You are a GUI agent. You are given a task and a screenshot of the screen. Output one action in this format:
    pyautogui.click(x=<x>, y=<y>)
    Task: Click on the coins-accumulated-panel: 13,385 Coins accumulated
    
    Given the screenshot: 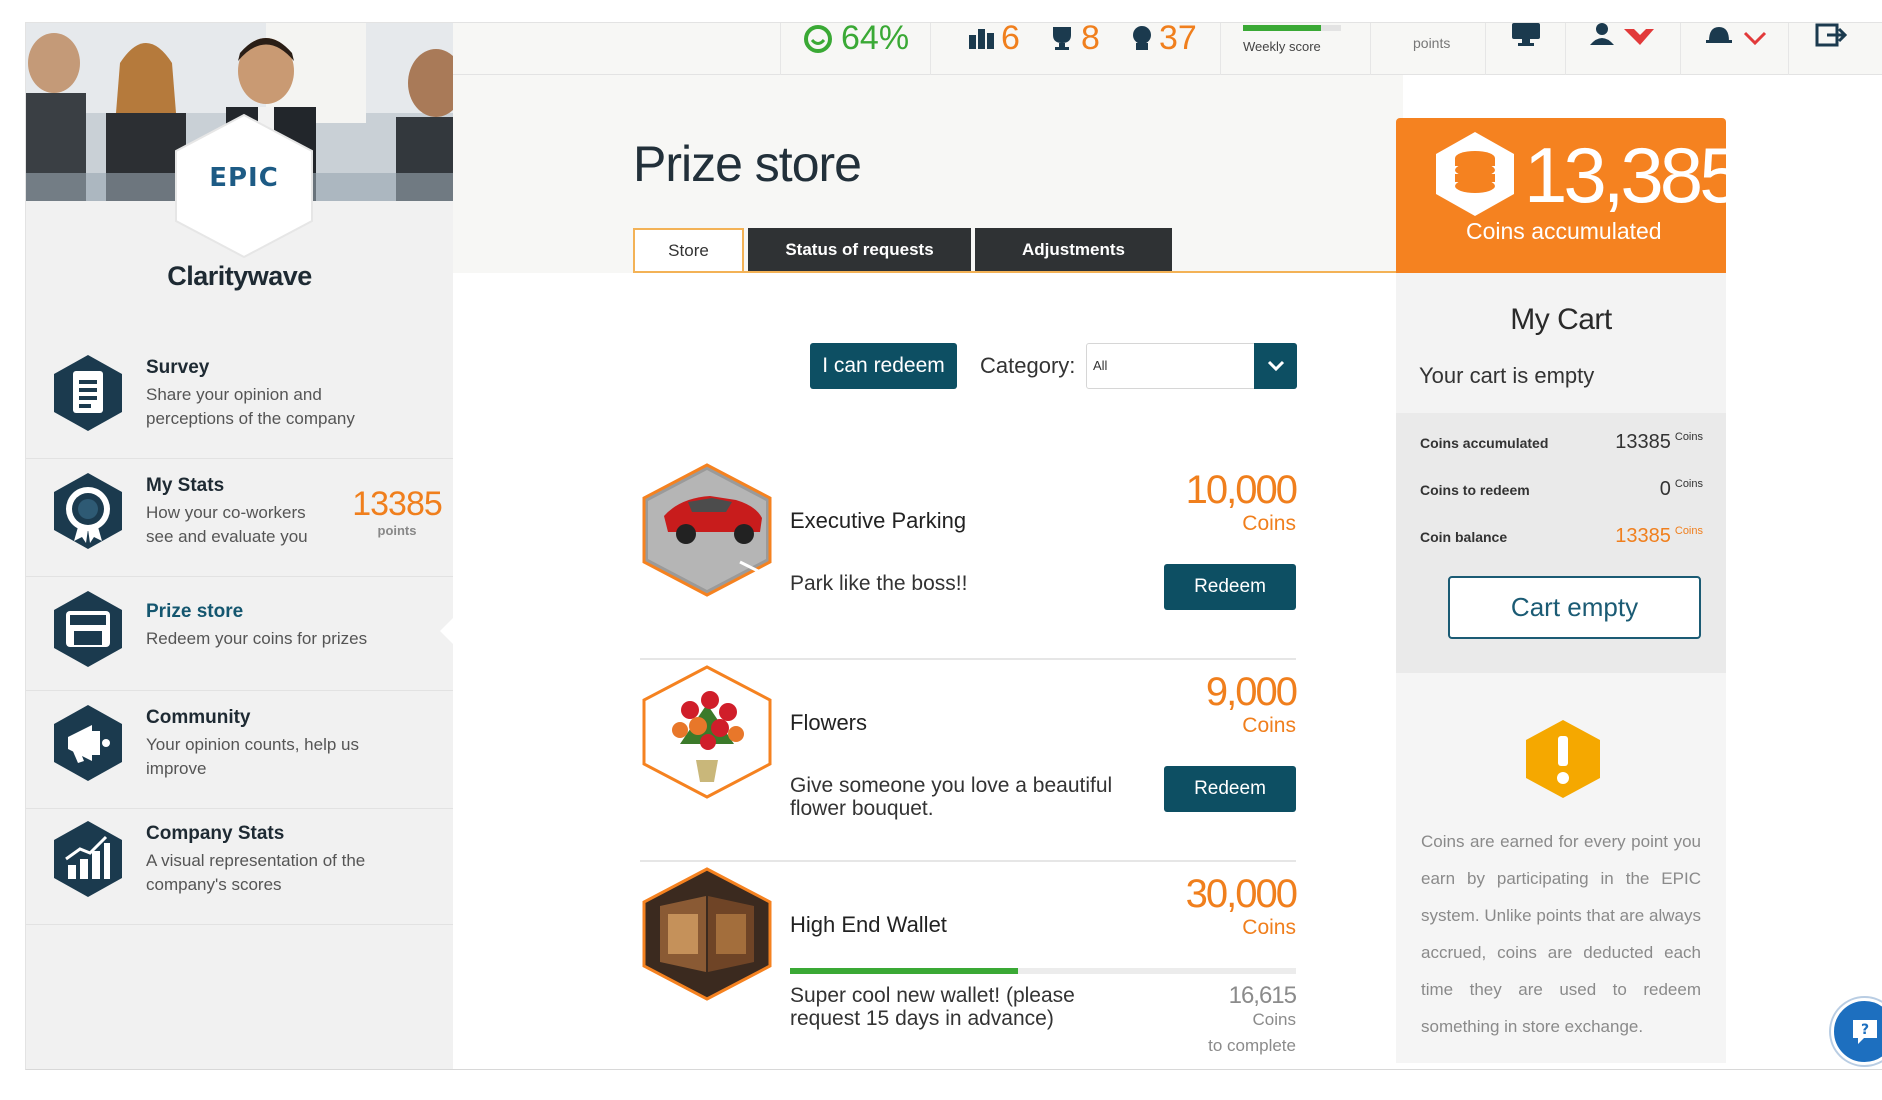 What is the action you would take?
    pyautogui.click(x=1569, y=195)
    